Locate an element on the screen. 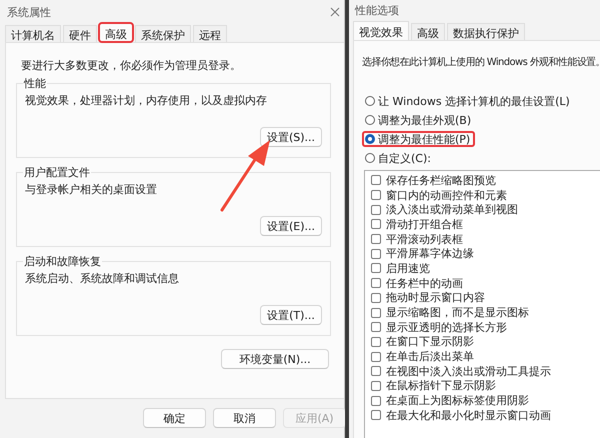 The height and width of the screenshot is (438, 600). description-text: 选择你想在此计算机上使用的 Windows 外观和性能设置。 is located at coordinates (481, 62).